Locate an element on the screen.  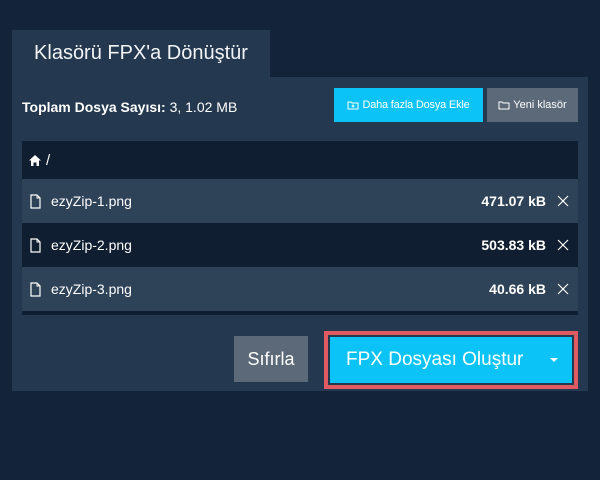
file-row: ezyZip-1.png 471.07 kB is located at coordinates (300, 201).